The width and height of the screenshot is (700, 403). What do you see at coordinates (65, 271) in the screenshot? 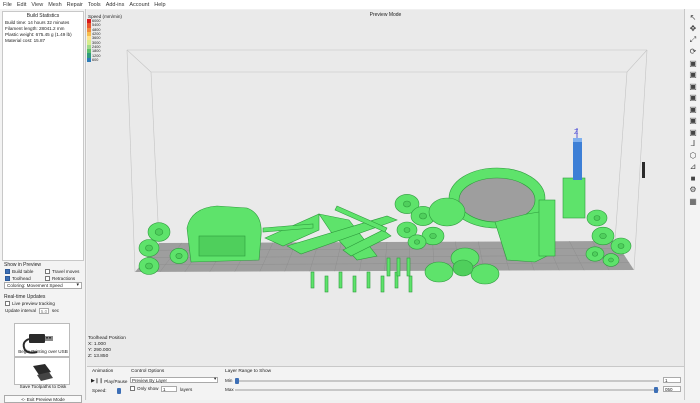
I see `travel-moves-label: Travel moves` at bounding box center [65, 271].